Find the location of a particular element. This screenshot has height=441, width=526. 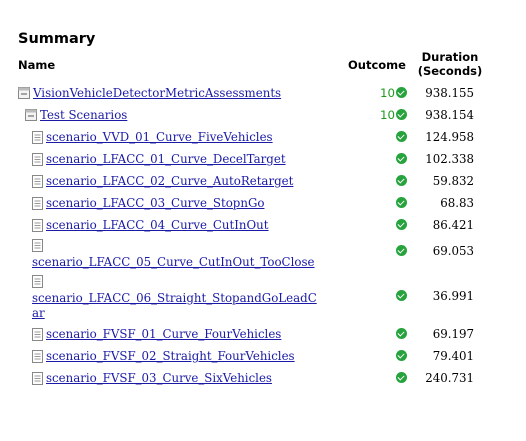

scenario-name-cell: scenario_LFACC_04_Curve_CutInOut is located at coordinates (150, 226).